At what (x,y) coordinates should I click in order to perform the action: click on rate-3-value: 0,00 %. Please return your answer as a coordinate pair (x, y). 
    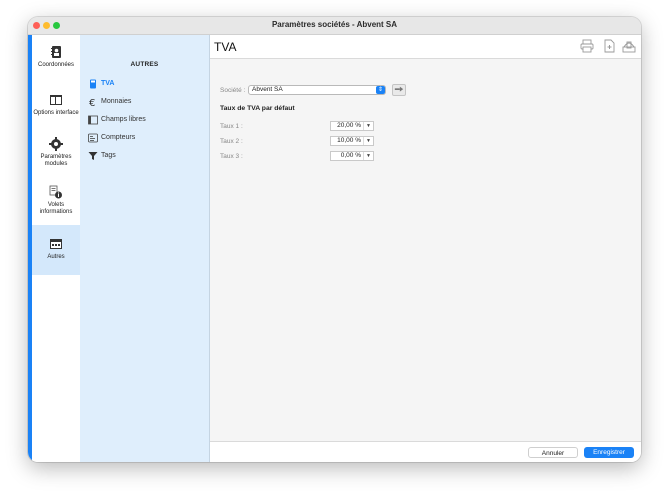
    Looking at the image, I should click on (350, 155).